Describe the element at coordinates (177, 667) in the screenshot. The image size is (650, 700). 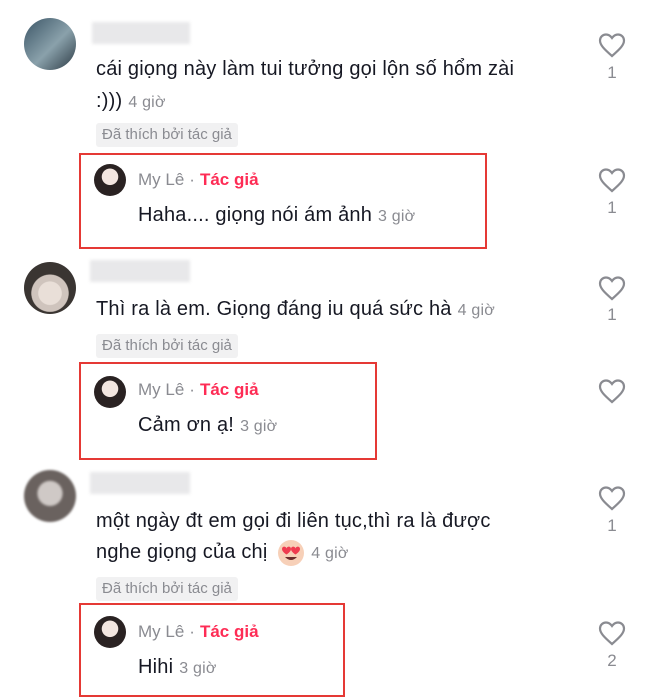
I see `reply-text: Hihi 3 giờ` at that location.